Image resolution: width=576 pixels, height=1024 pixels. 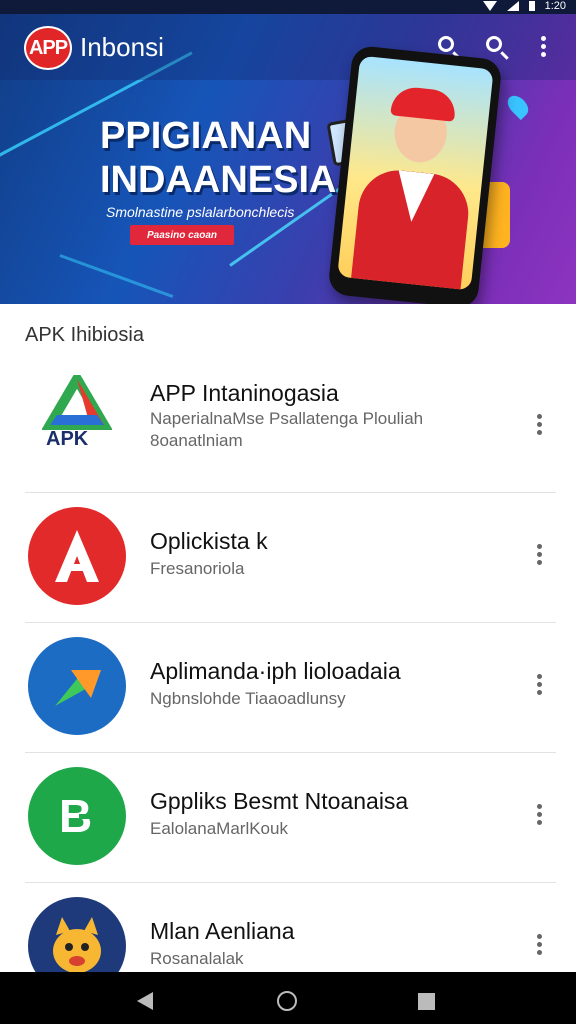 I want to click on app-name: Mlan Aenliana, so click(x=222, y=931).